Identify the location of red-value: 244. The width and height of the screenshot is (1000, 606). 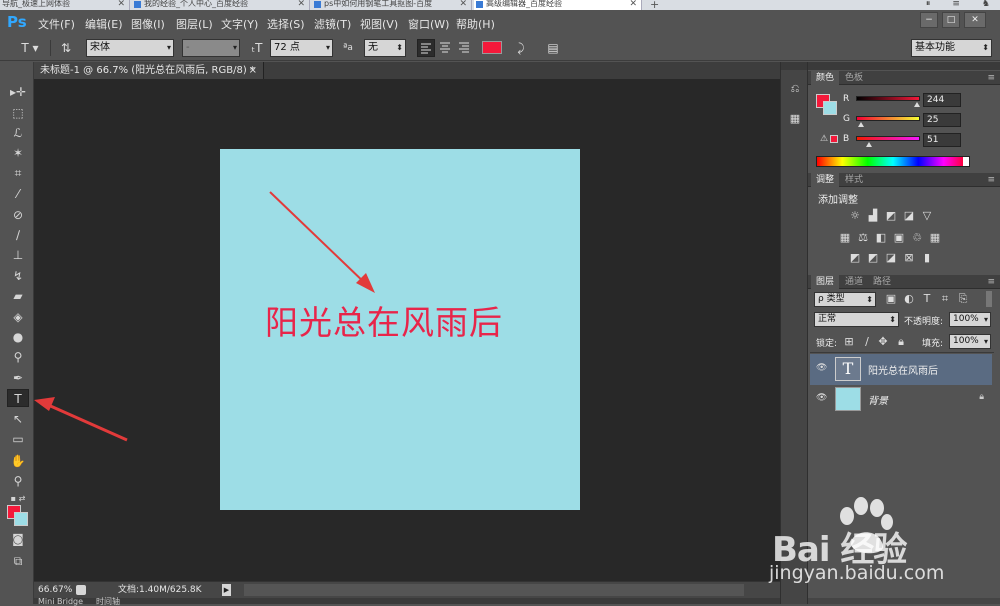
(942, 100).